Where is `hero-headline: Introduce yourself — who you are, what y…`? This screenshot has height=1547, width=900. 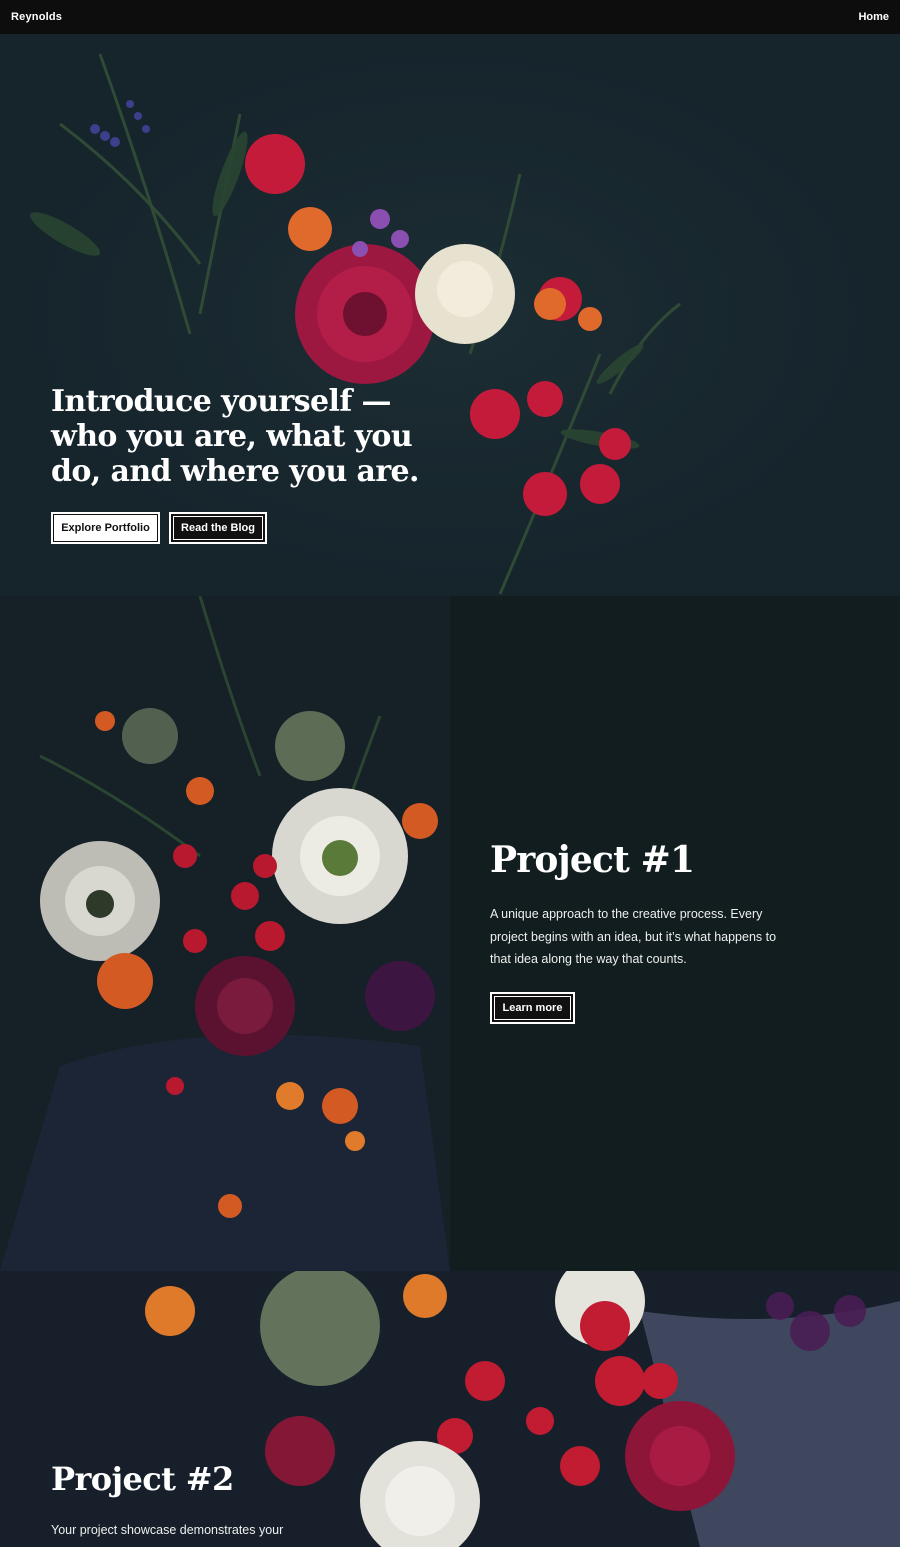 hero-headline: Introduce yourself — who you are, what y… is located at coordinates (235, 436).